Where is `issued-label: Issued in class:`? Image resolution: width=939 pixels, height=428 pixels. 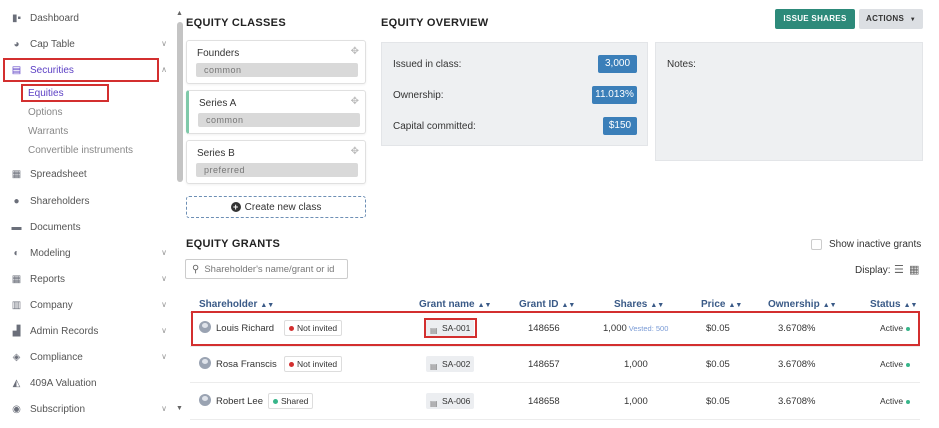
issued-label: Issued in class: is located at coordinates (427, 64).